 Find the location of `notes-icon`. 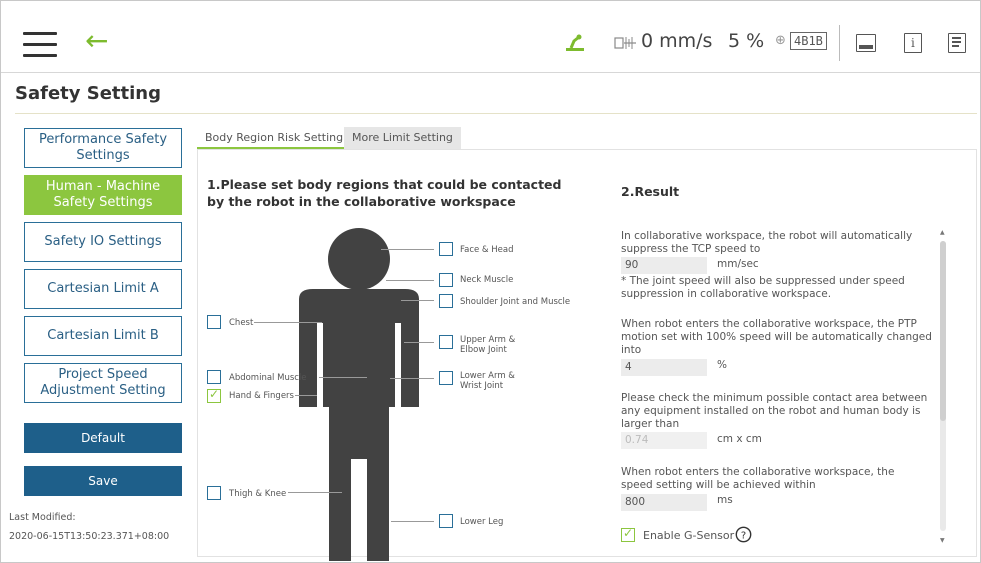

notes-icon is located at coordinates (957, 43).